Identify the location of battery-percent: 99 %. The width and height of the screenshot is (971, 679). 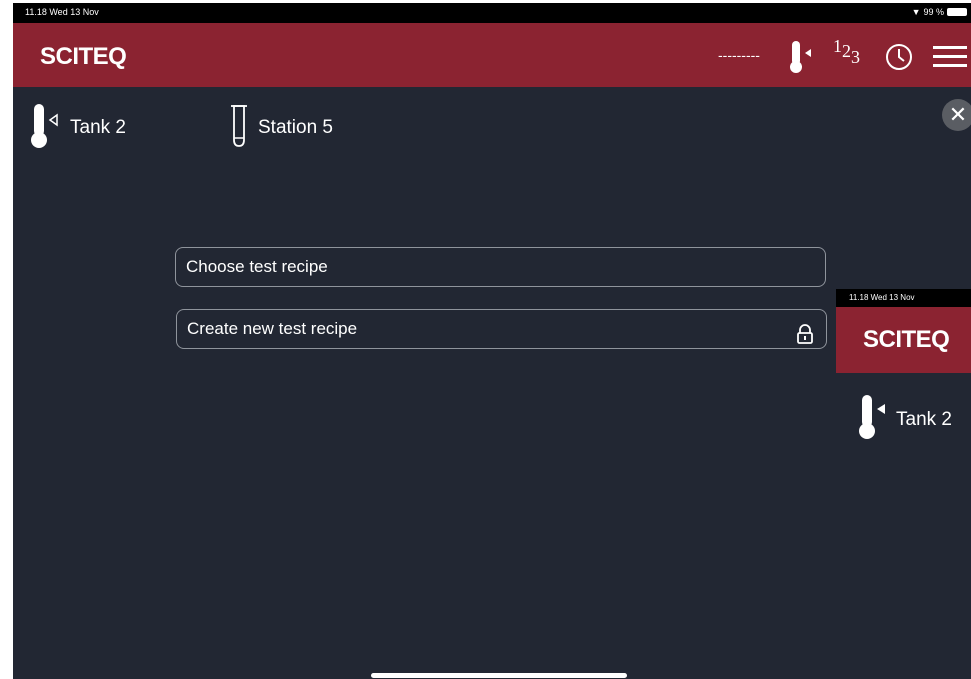
(933, 12).